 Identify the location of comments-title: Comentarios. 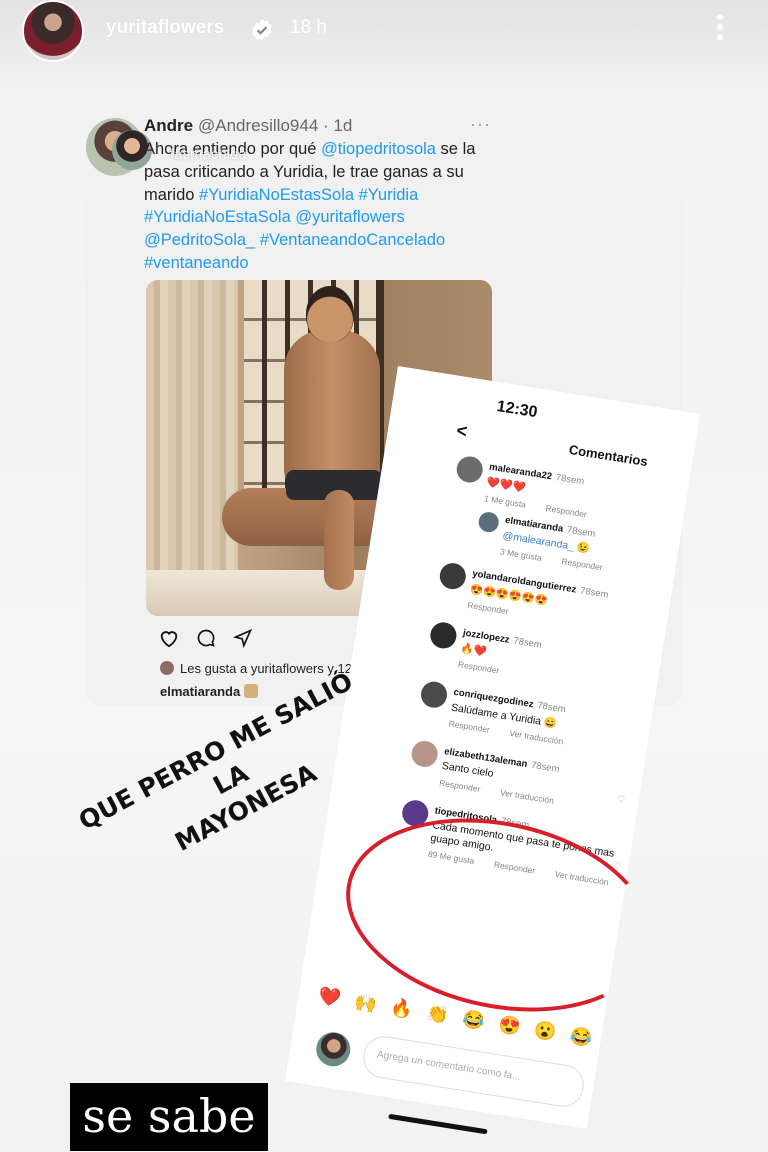
(608, 455).